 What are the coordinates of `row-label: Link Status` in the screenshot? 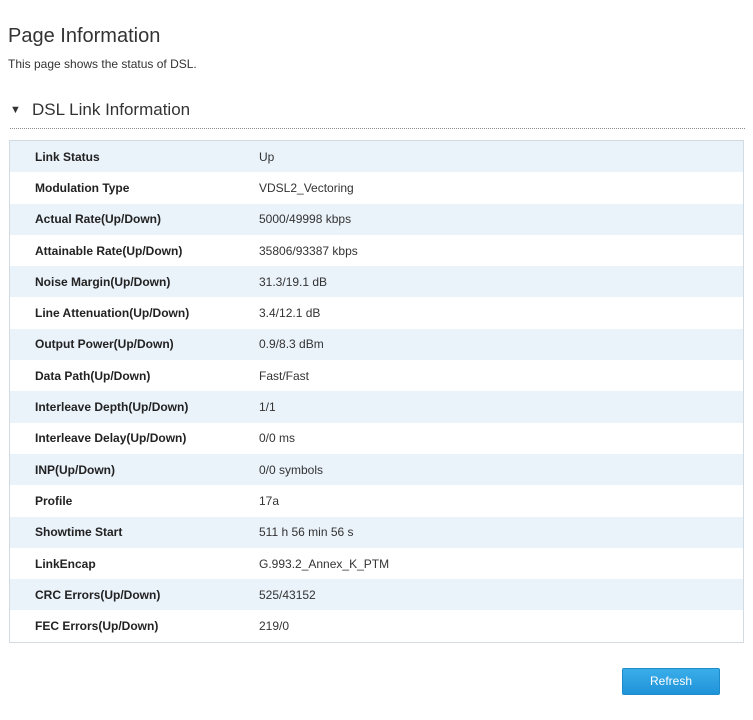 It's located at (134, 156).